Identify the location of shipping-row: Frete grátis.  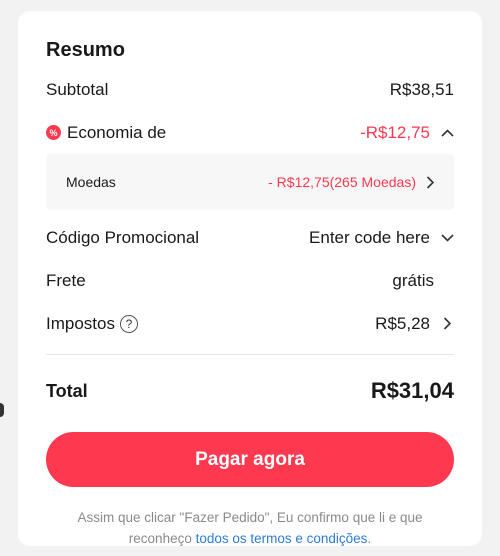
(250, 280).